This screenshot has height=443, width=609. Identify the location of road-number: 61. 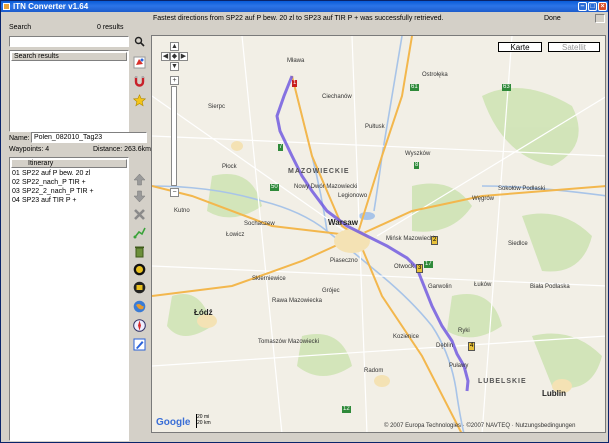
(414, 87).